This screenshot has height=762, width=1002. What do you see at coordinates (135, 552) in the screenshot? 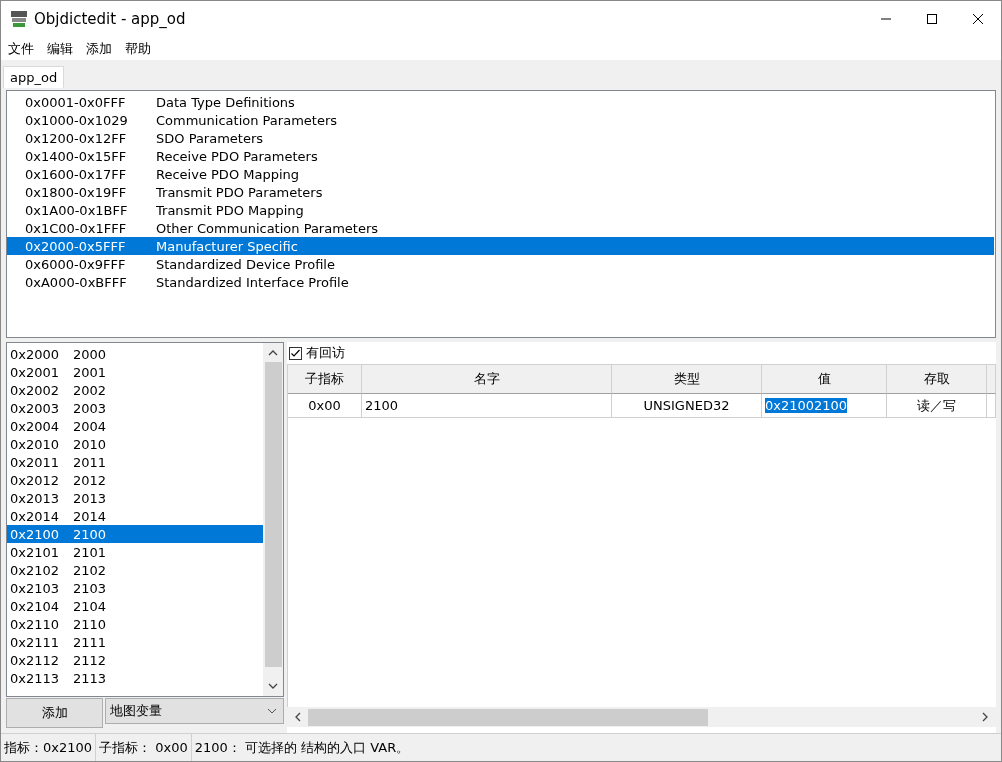
I see `index-row: 0x2101 2101` at bounding box center [135, 552].